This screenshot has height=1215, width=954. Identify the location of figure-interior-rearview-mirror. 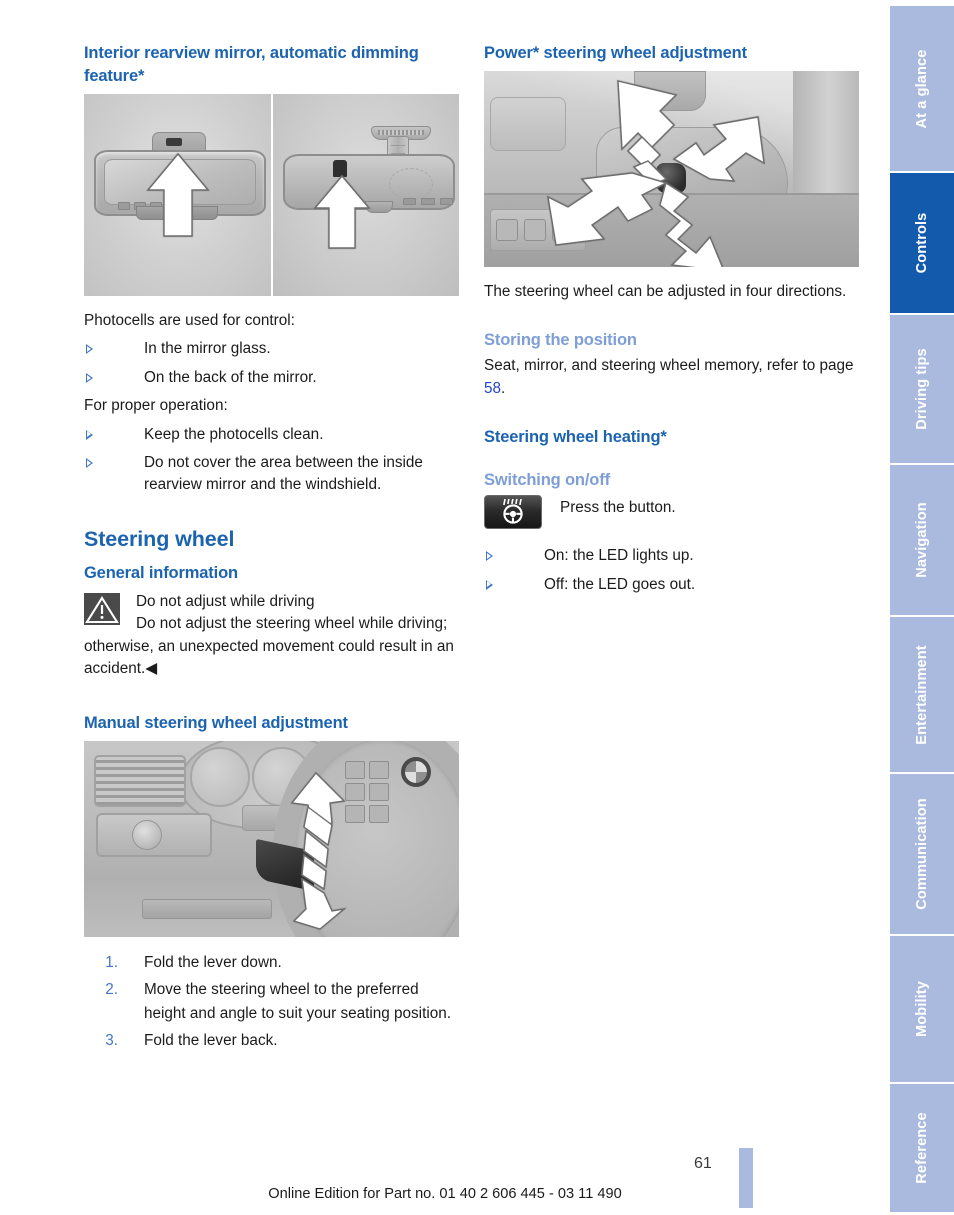
(271, 195).